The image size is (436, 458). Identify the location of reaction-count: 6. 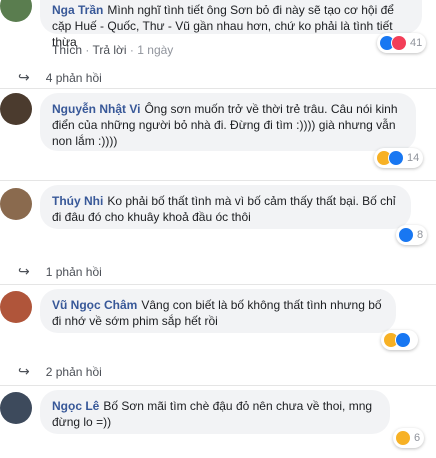
(417, 438).